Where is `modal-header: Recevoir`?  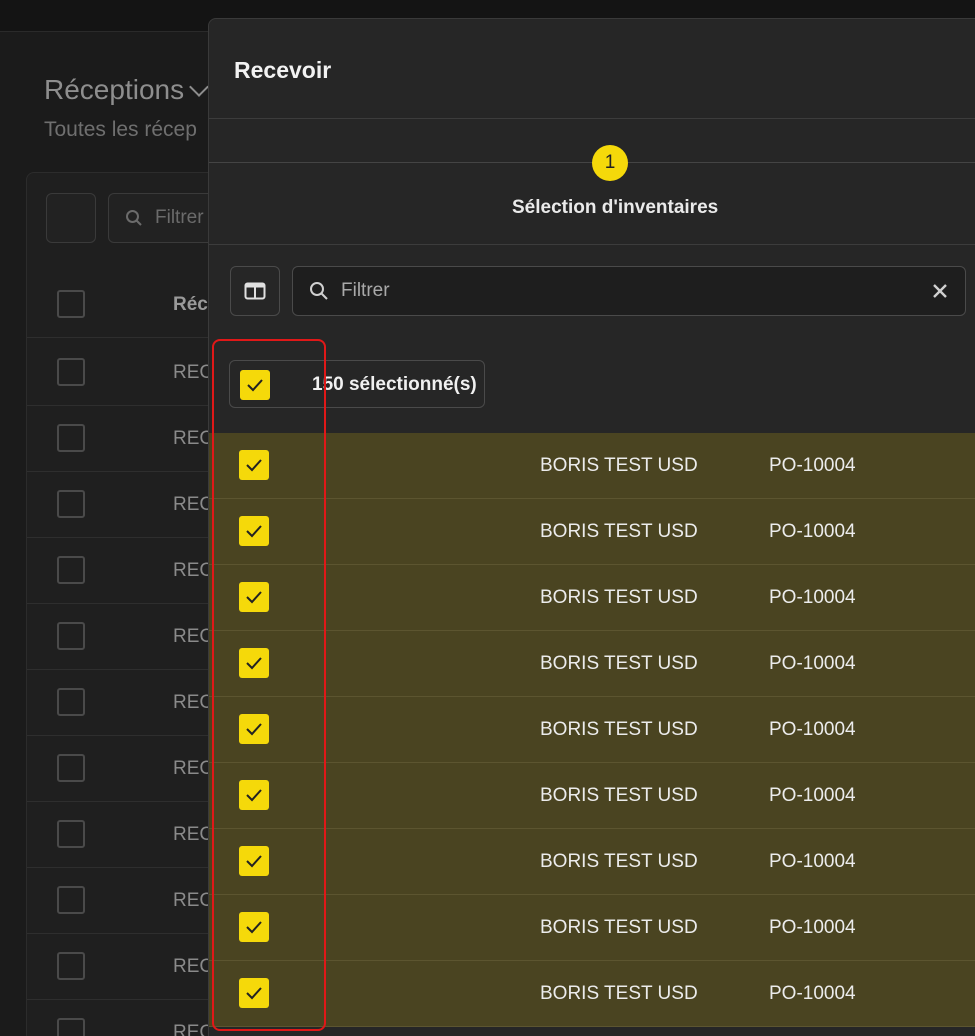 modal-header: Recevoir is located at coordinates (592, 69).